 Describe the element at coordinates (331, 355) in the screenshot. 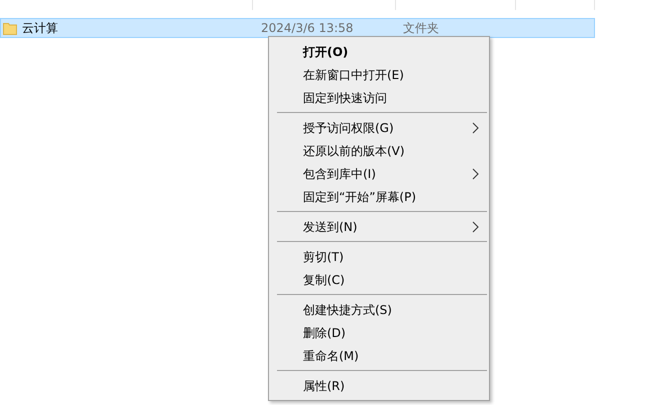

I see `menu-item: 重命名(M)` at that location.